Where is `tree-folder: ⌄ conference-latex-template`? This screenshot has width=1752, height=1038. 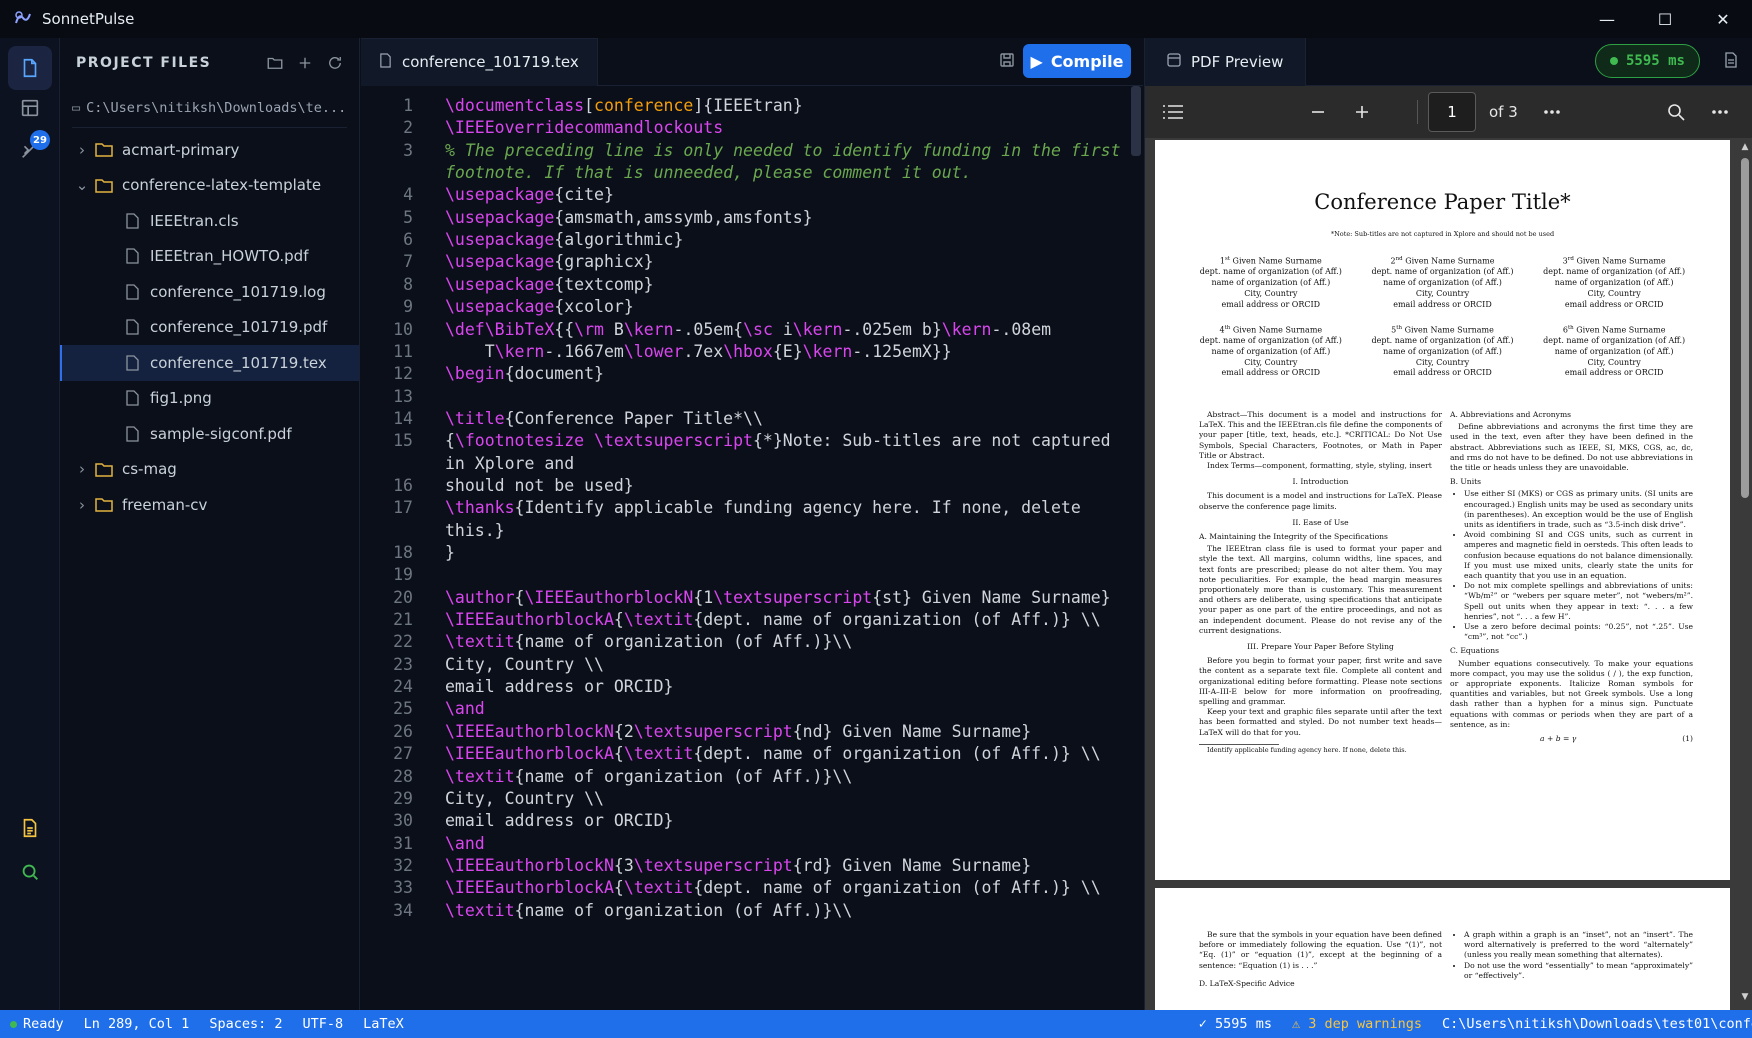 tree-folder: ⌄ conference-latex-template is located at coordinates (209, 186).